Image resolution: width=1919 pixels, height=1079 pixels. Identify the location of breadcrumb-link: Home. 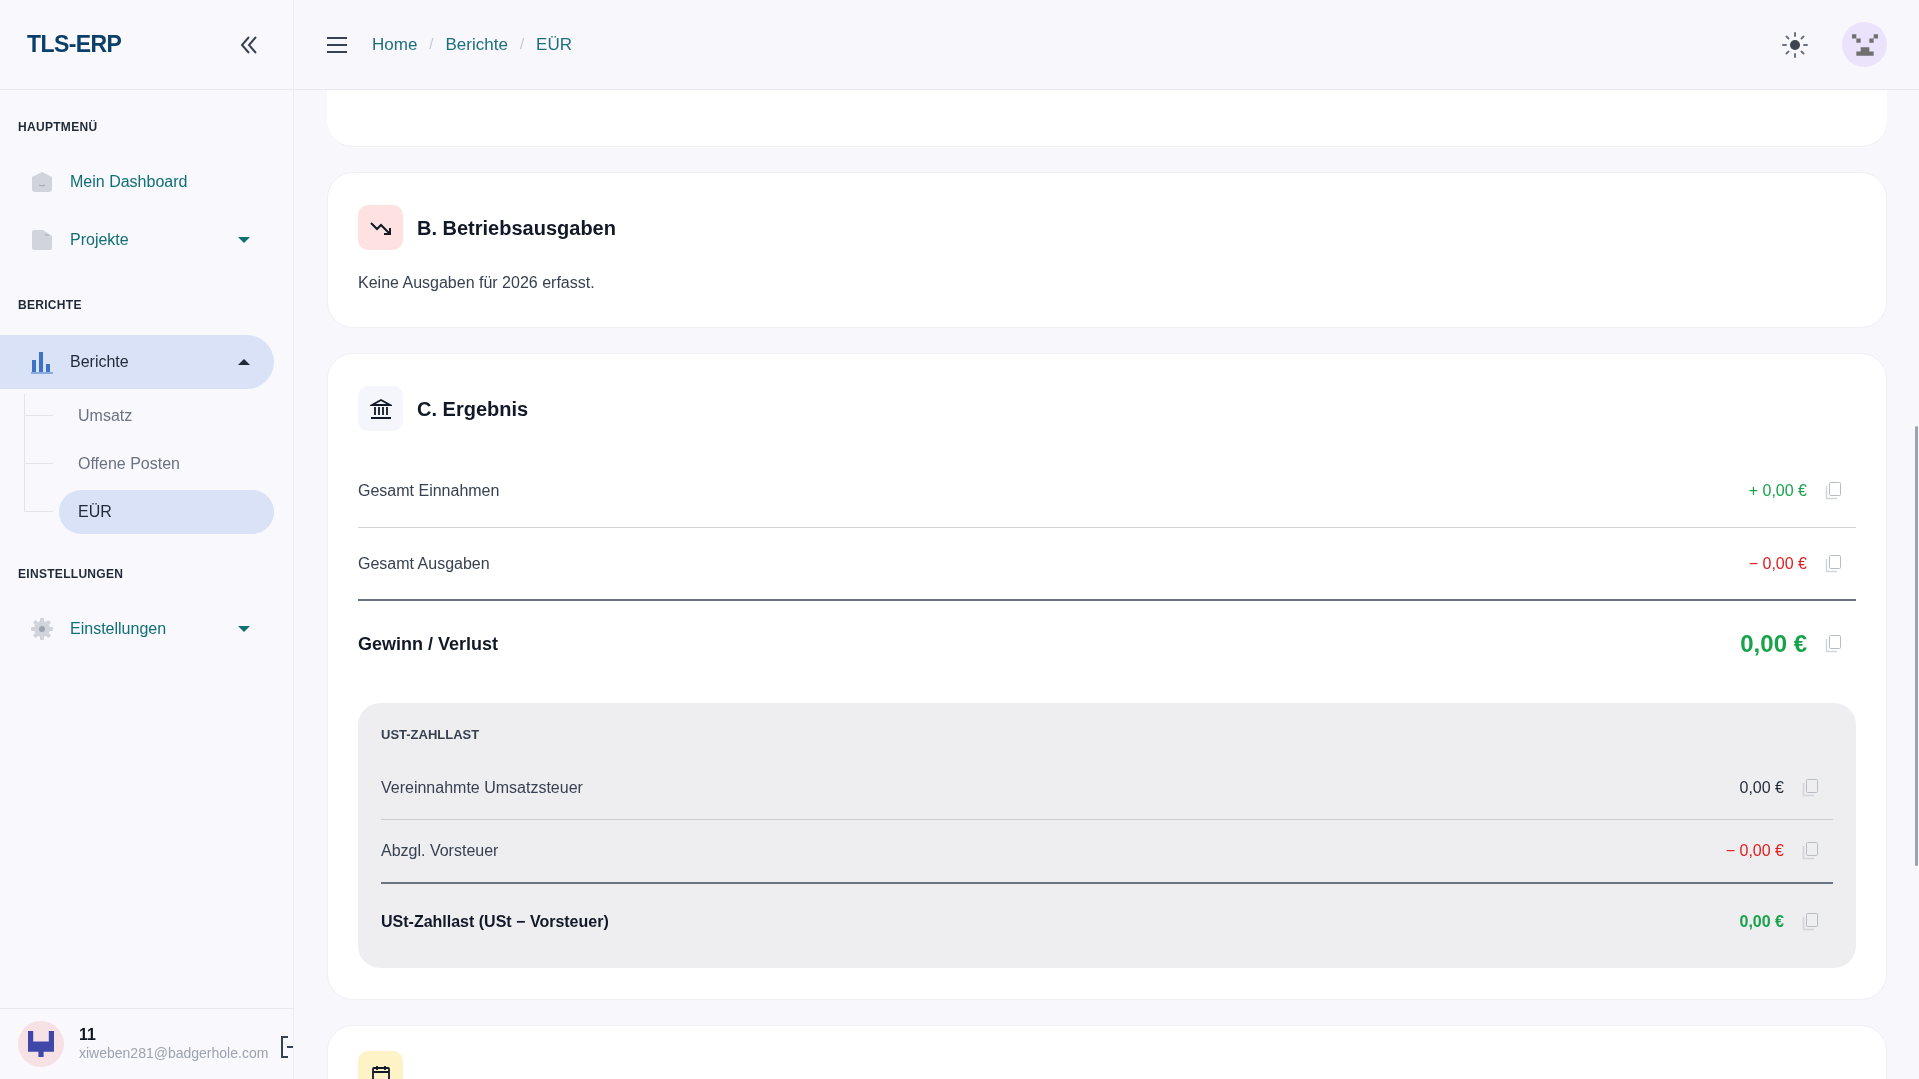
(395, 44).